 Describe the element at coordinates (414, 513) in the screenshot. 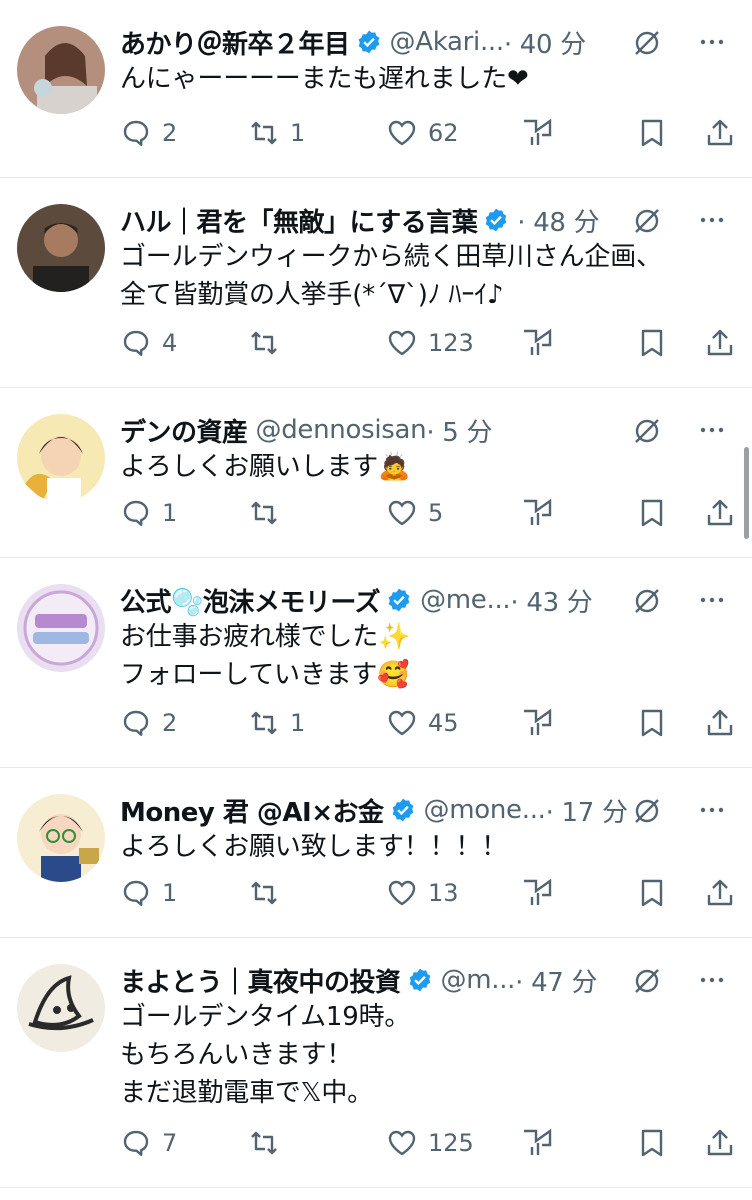

I see `like-button: 5` at that location.